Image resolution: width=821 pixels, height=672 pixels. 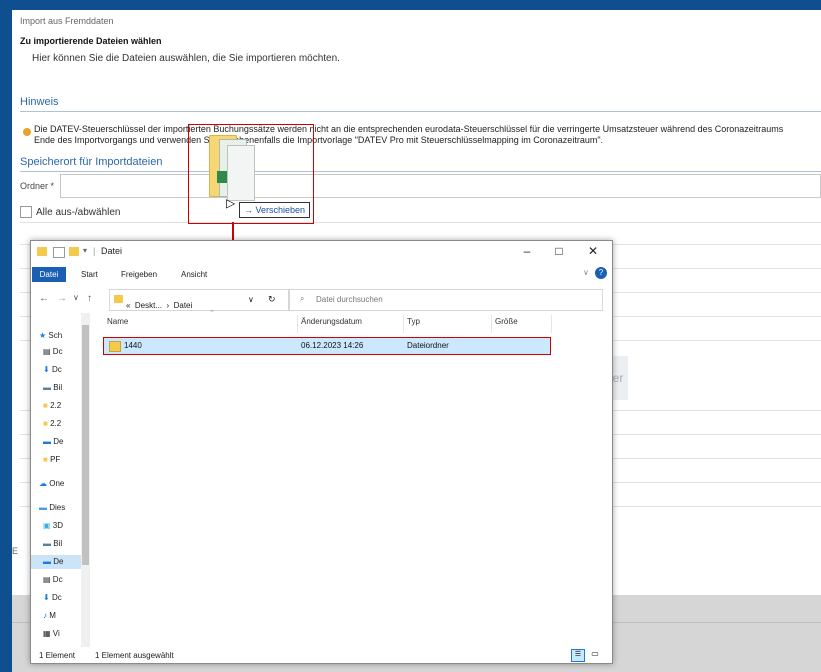 I want to click on scrollbar-thumb, so click(x=85, y=445).